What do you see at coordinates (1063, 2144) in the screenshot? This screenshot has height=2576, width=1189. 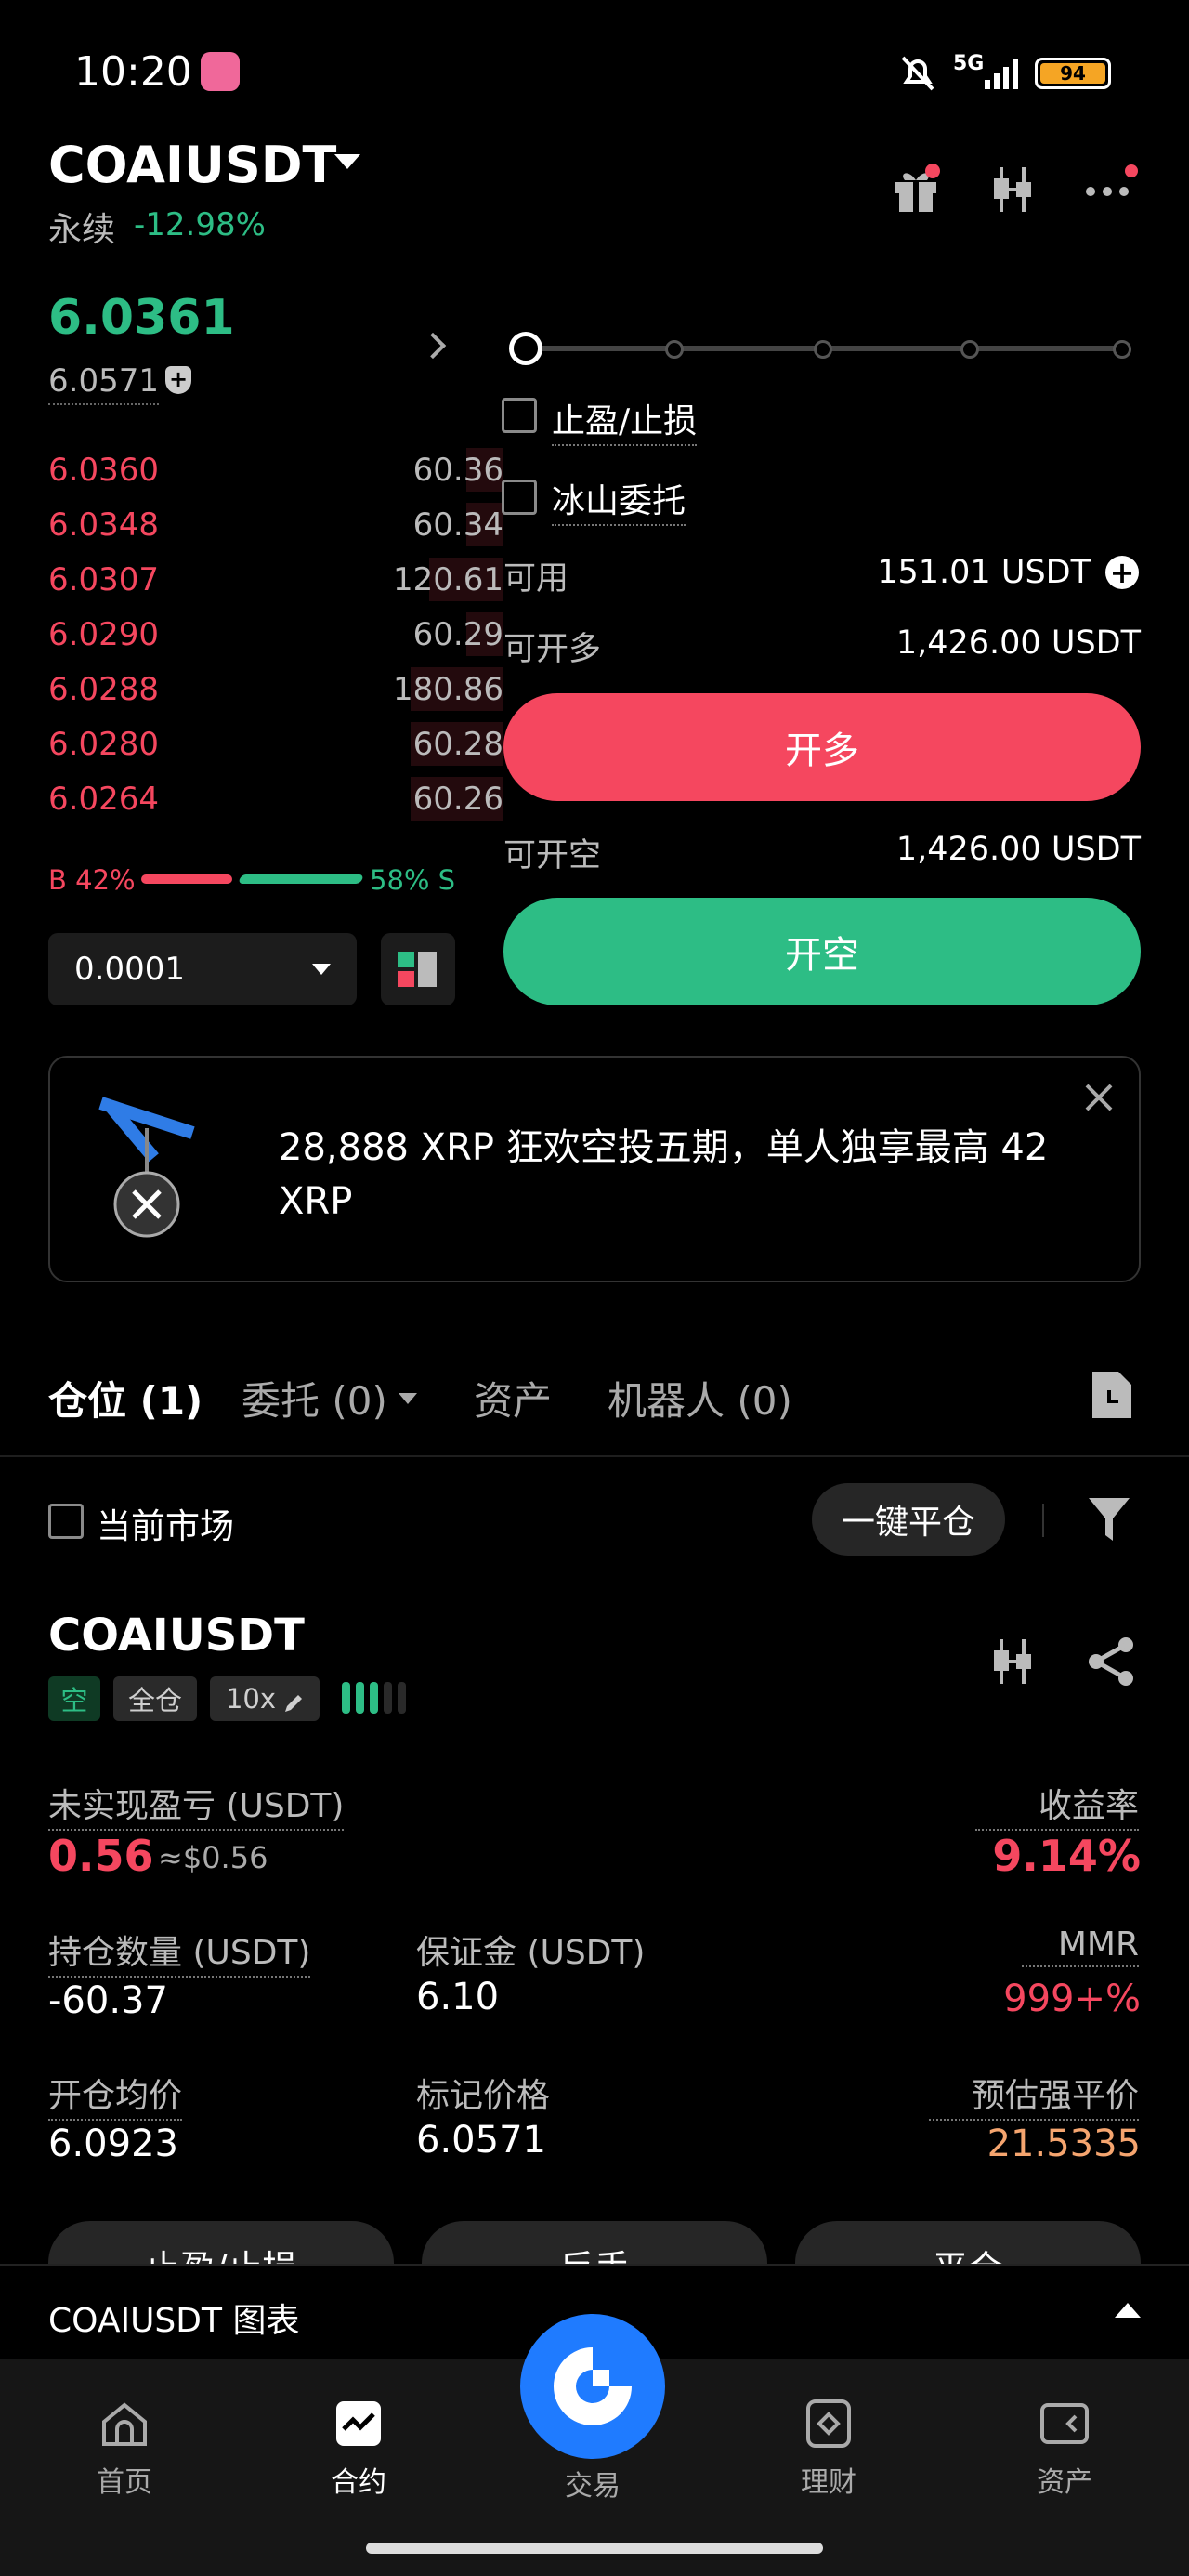 I see `liq-price-value: 21.5335` at bounding box center [1063, 2144].